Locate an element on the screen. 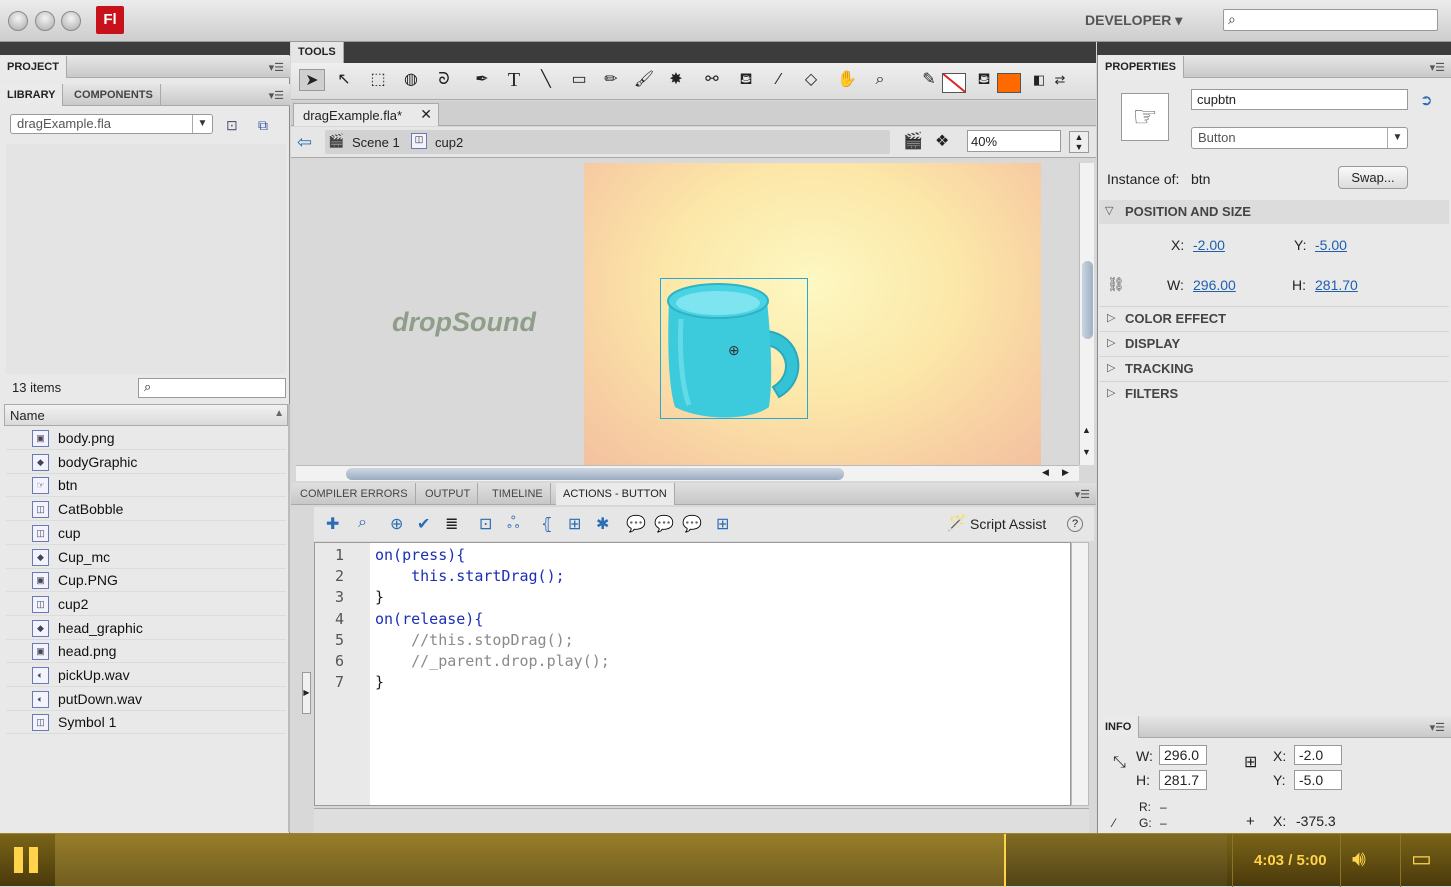  block-comment-icon: 💬 is located at coordinates (636, 524).